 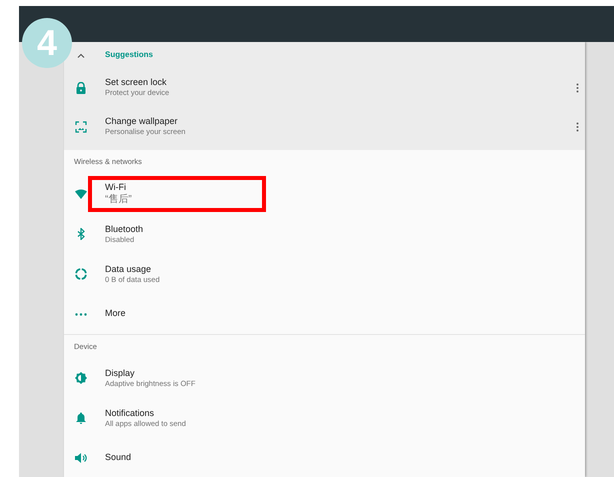 What do you see at coordinates (130, 413) in the screenshot?
I see `item-title: Notifications` at bounding box center [130, 413].